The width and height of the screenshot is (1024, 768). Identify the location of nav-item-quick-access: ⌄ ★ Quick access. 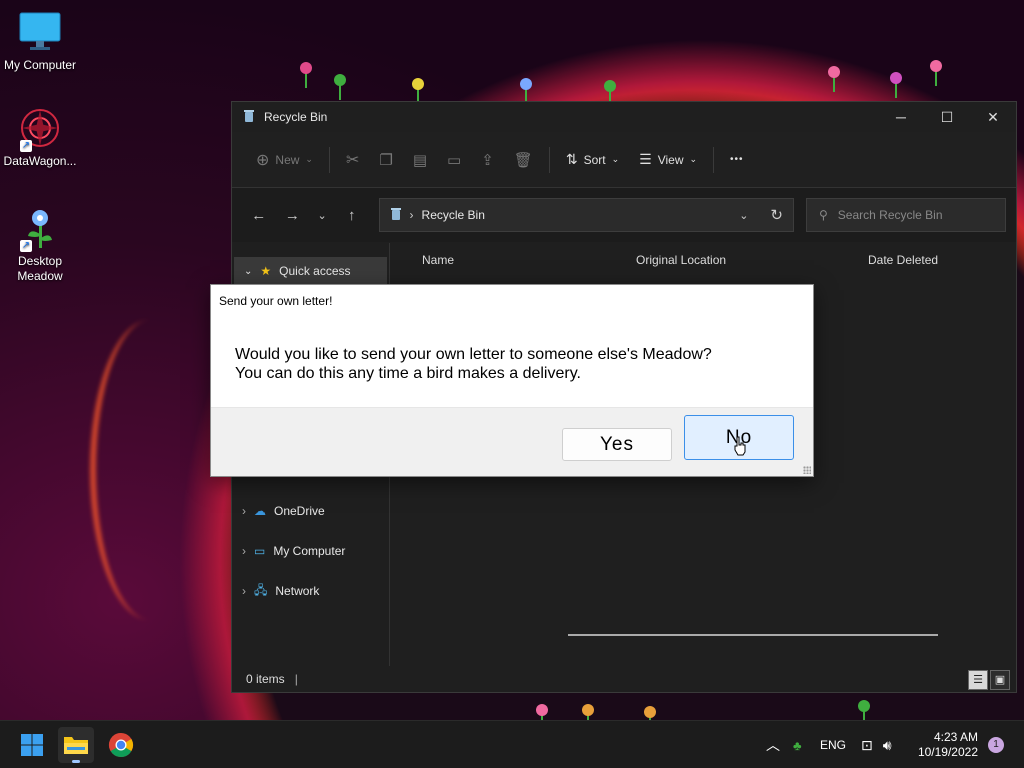
(310, 271).